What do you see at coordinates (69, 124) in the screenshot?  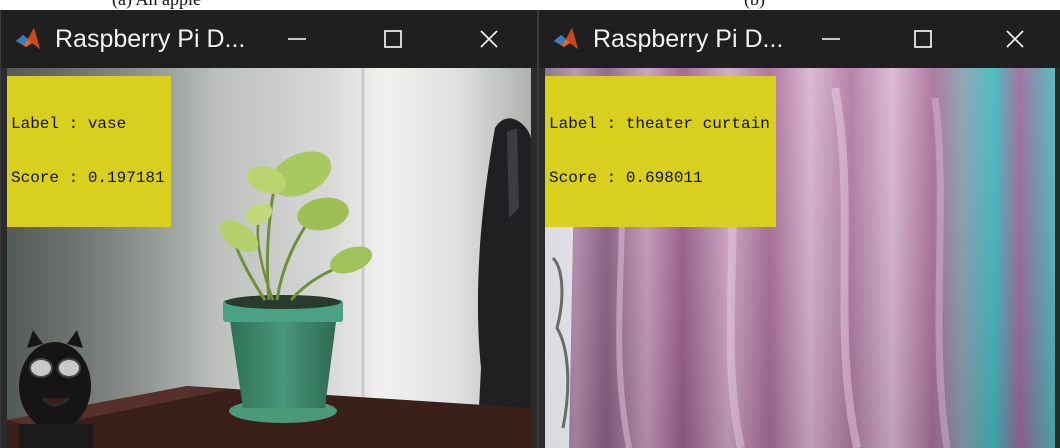 I see `prediction-label: Label : vase` at bounding box center [69, 124].